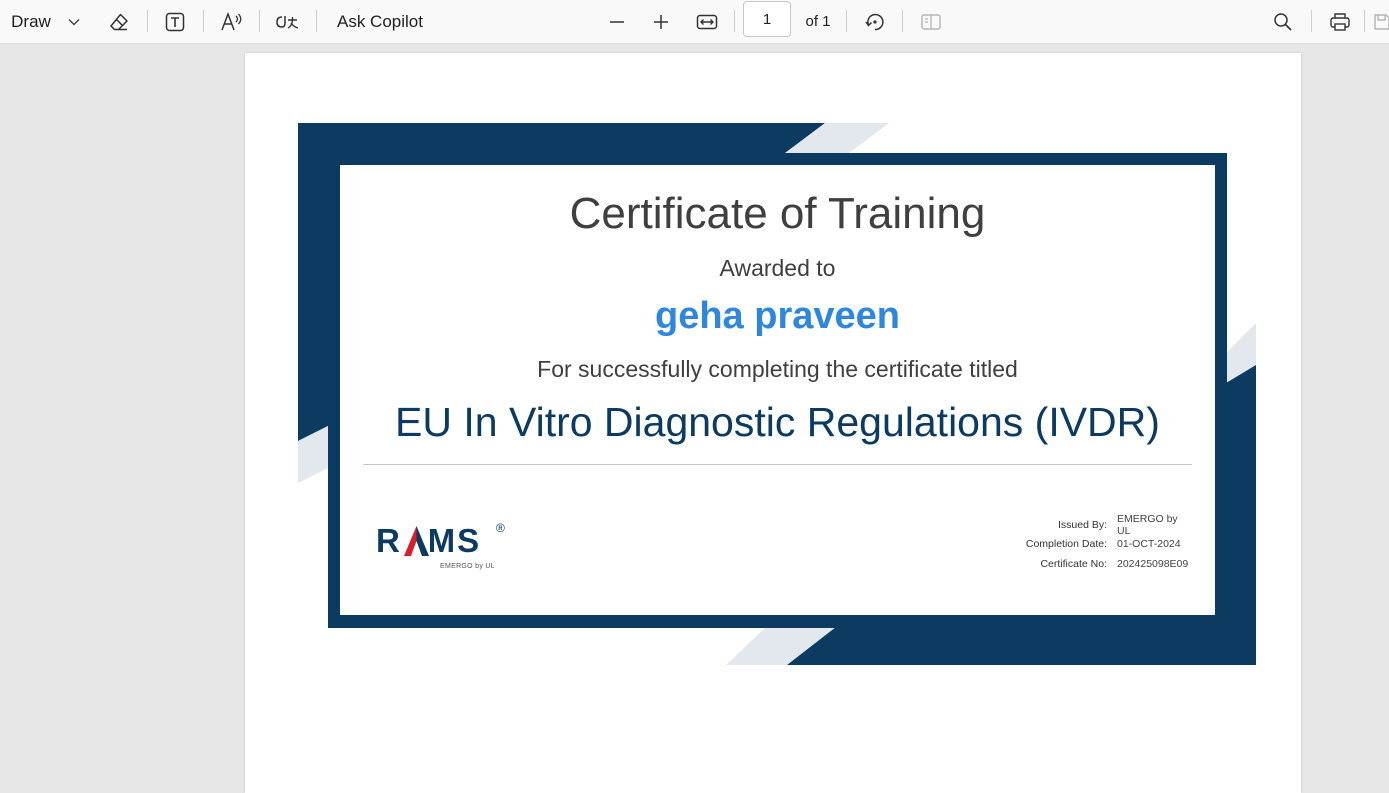 Image resolution: width=1389 pixels, height=793 pixels. I want to click on rotate-icon, so click(875, 22).